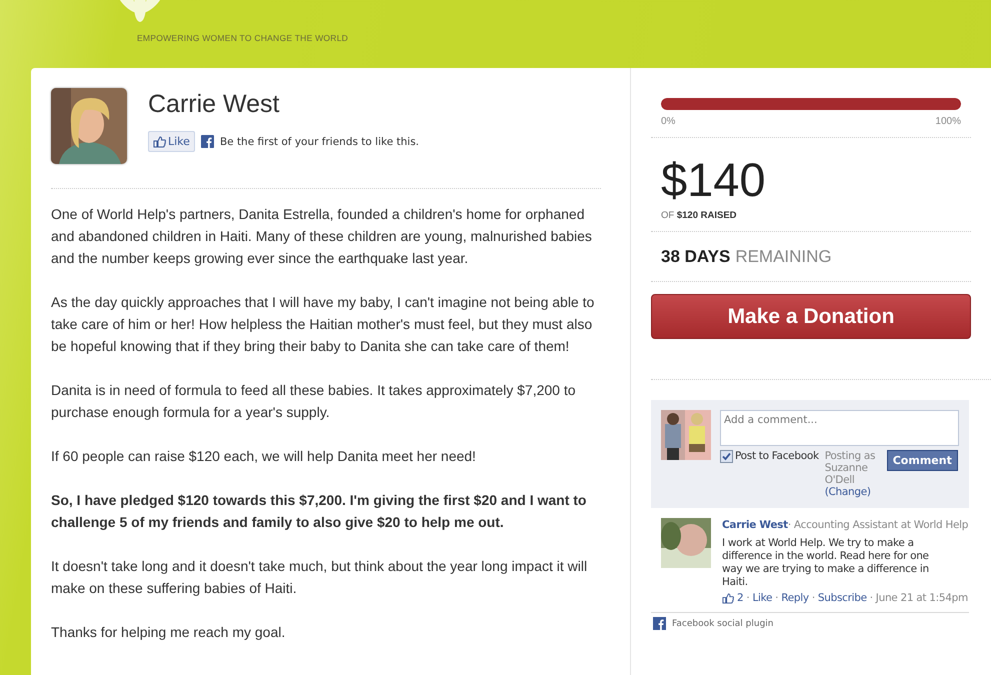 This screenshot has height=675, width=991. What do you see at coordinates (842, 598) in the screenshot?
I see `comment-action-link: Subscribe` at bounding box center [842, 598].